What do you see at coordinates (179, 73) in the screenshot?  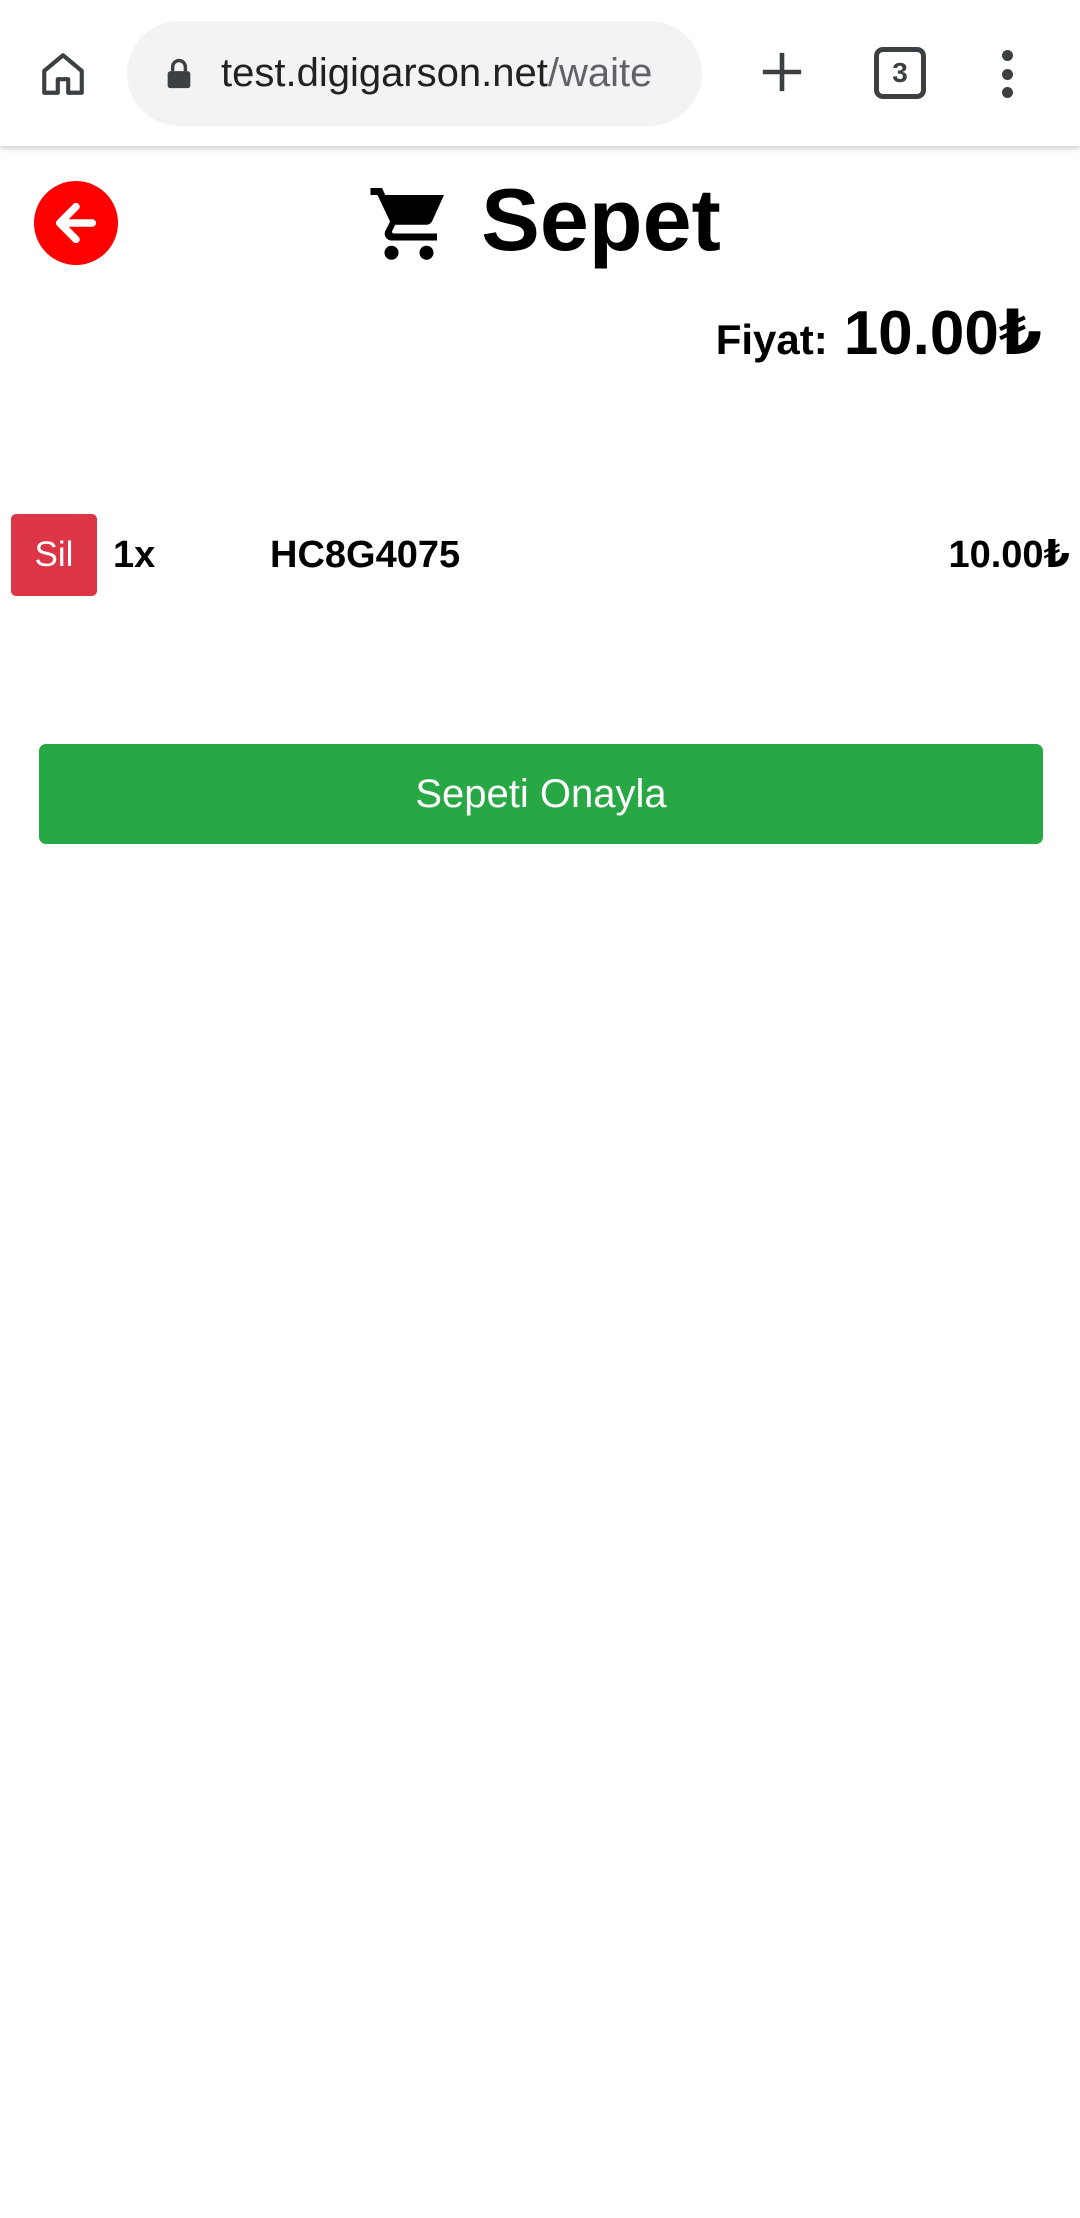 I see `lock-icon` at bounding box center [179, 73].